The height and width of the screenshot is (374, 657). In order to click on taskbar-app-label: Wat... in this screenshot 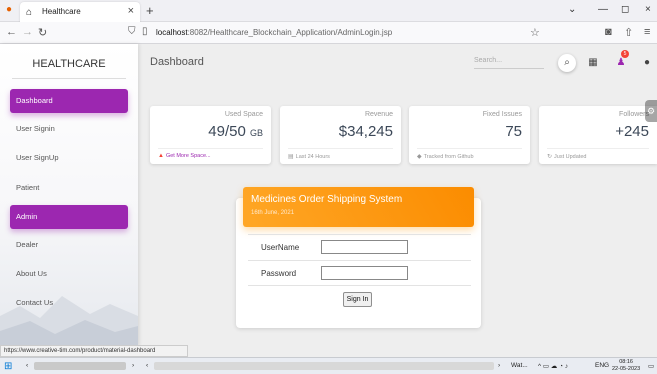, I will do `click(519, 365)`.